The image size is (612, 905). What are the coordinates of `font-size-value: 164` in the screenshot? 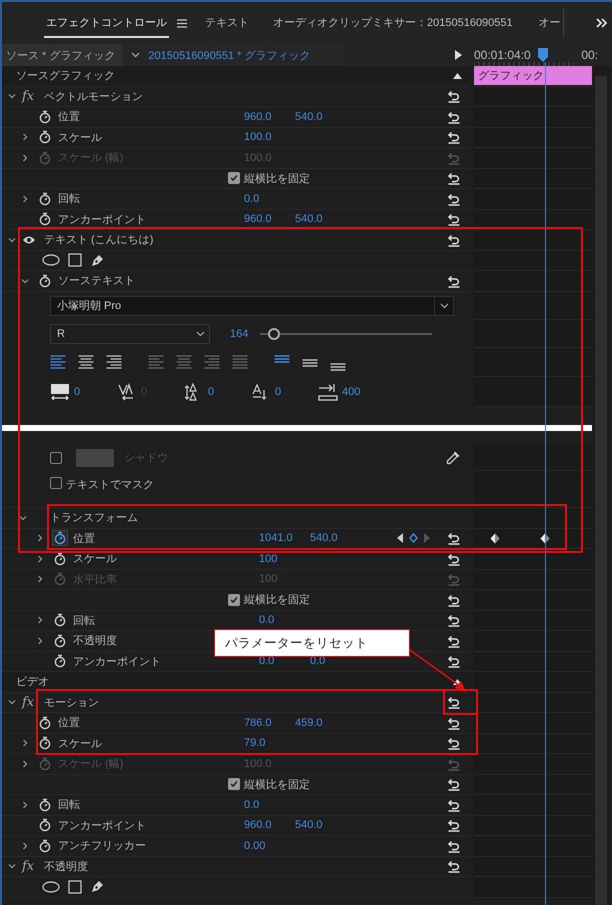 It's located at (239, 334).